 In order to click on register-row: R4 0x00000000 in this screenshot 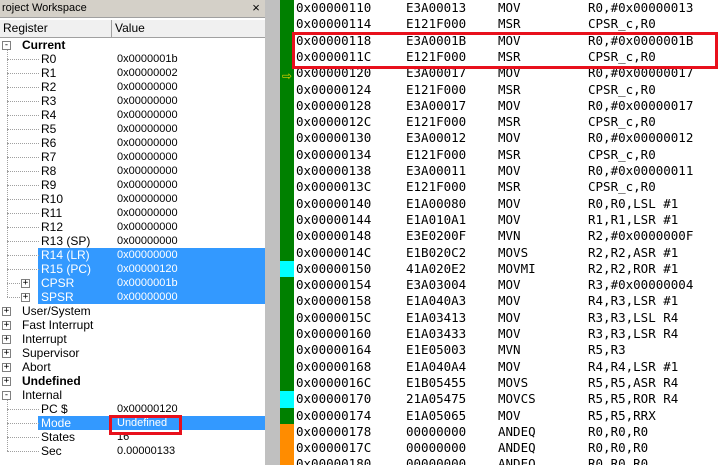, I will do `click(132, 115)`.